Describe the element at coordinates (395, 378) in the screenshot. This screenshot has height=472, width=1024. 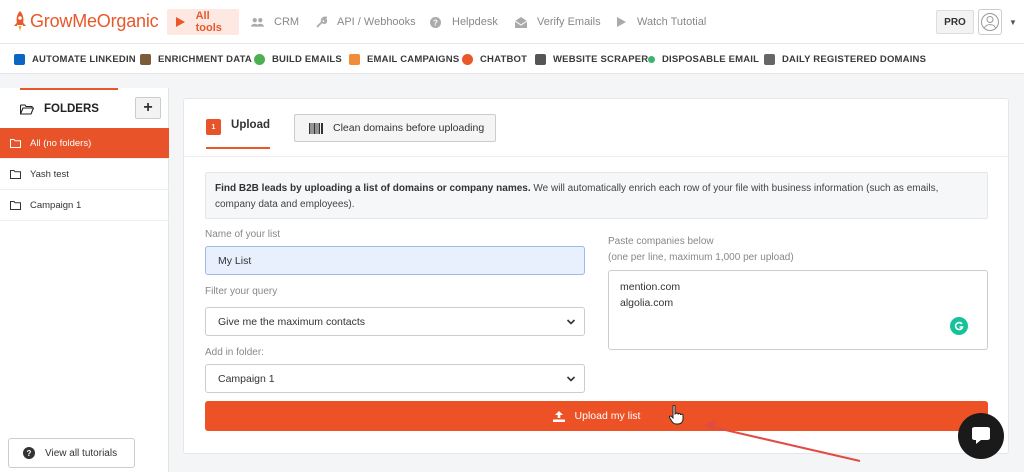
I see `folder-select: Campaign 1` at that location.